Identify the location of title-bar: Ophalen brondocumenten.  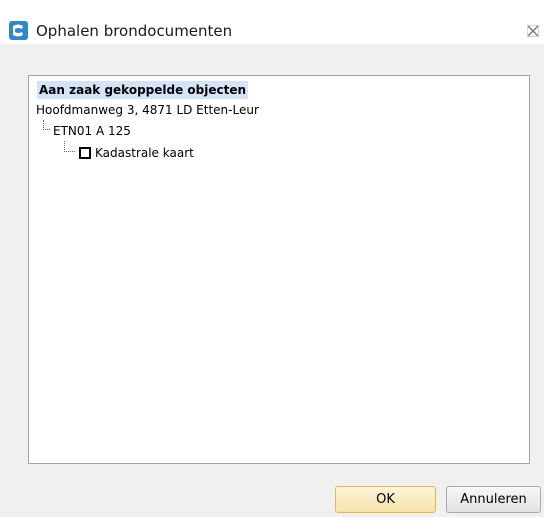
(272, 22).